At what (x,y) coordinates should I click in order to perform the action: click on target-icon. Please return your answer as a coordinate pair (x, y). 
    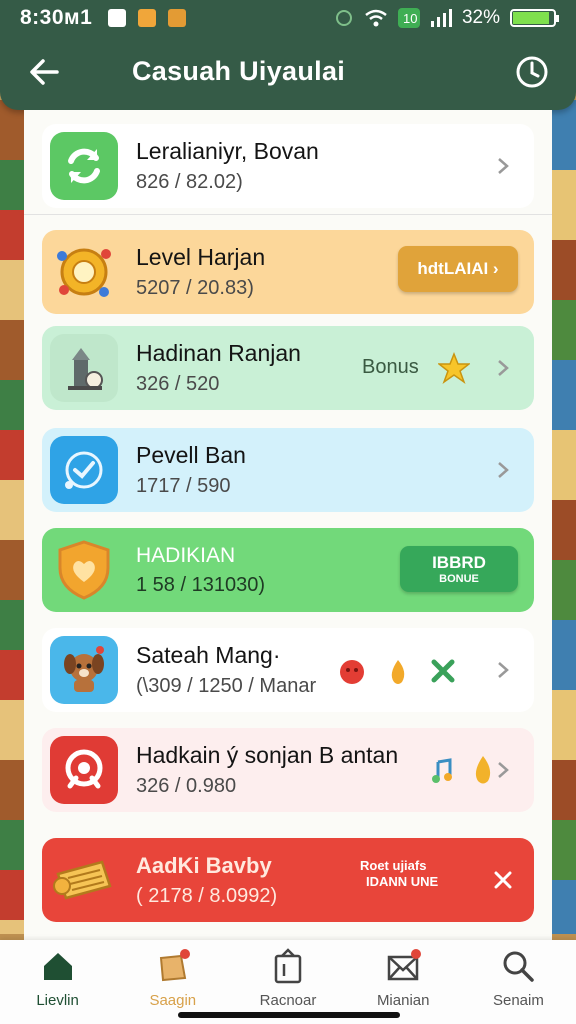
    Looking at the image, I should click on (84, 770).